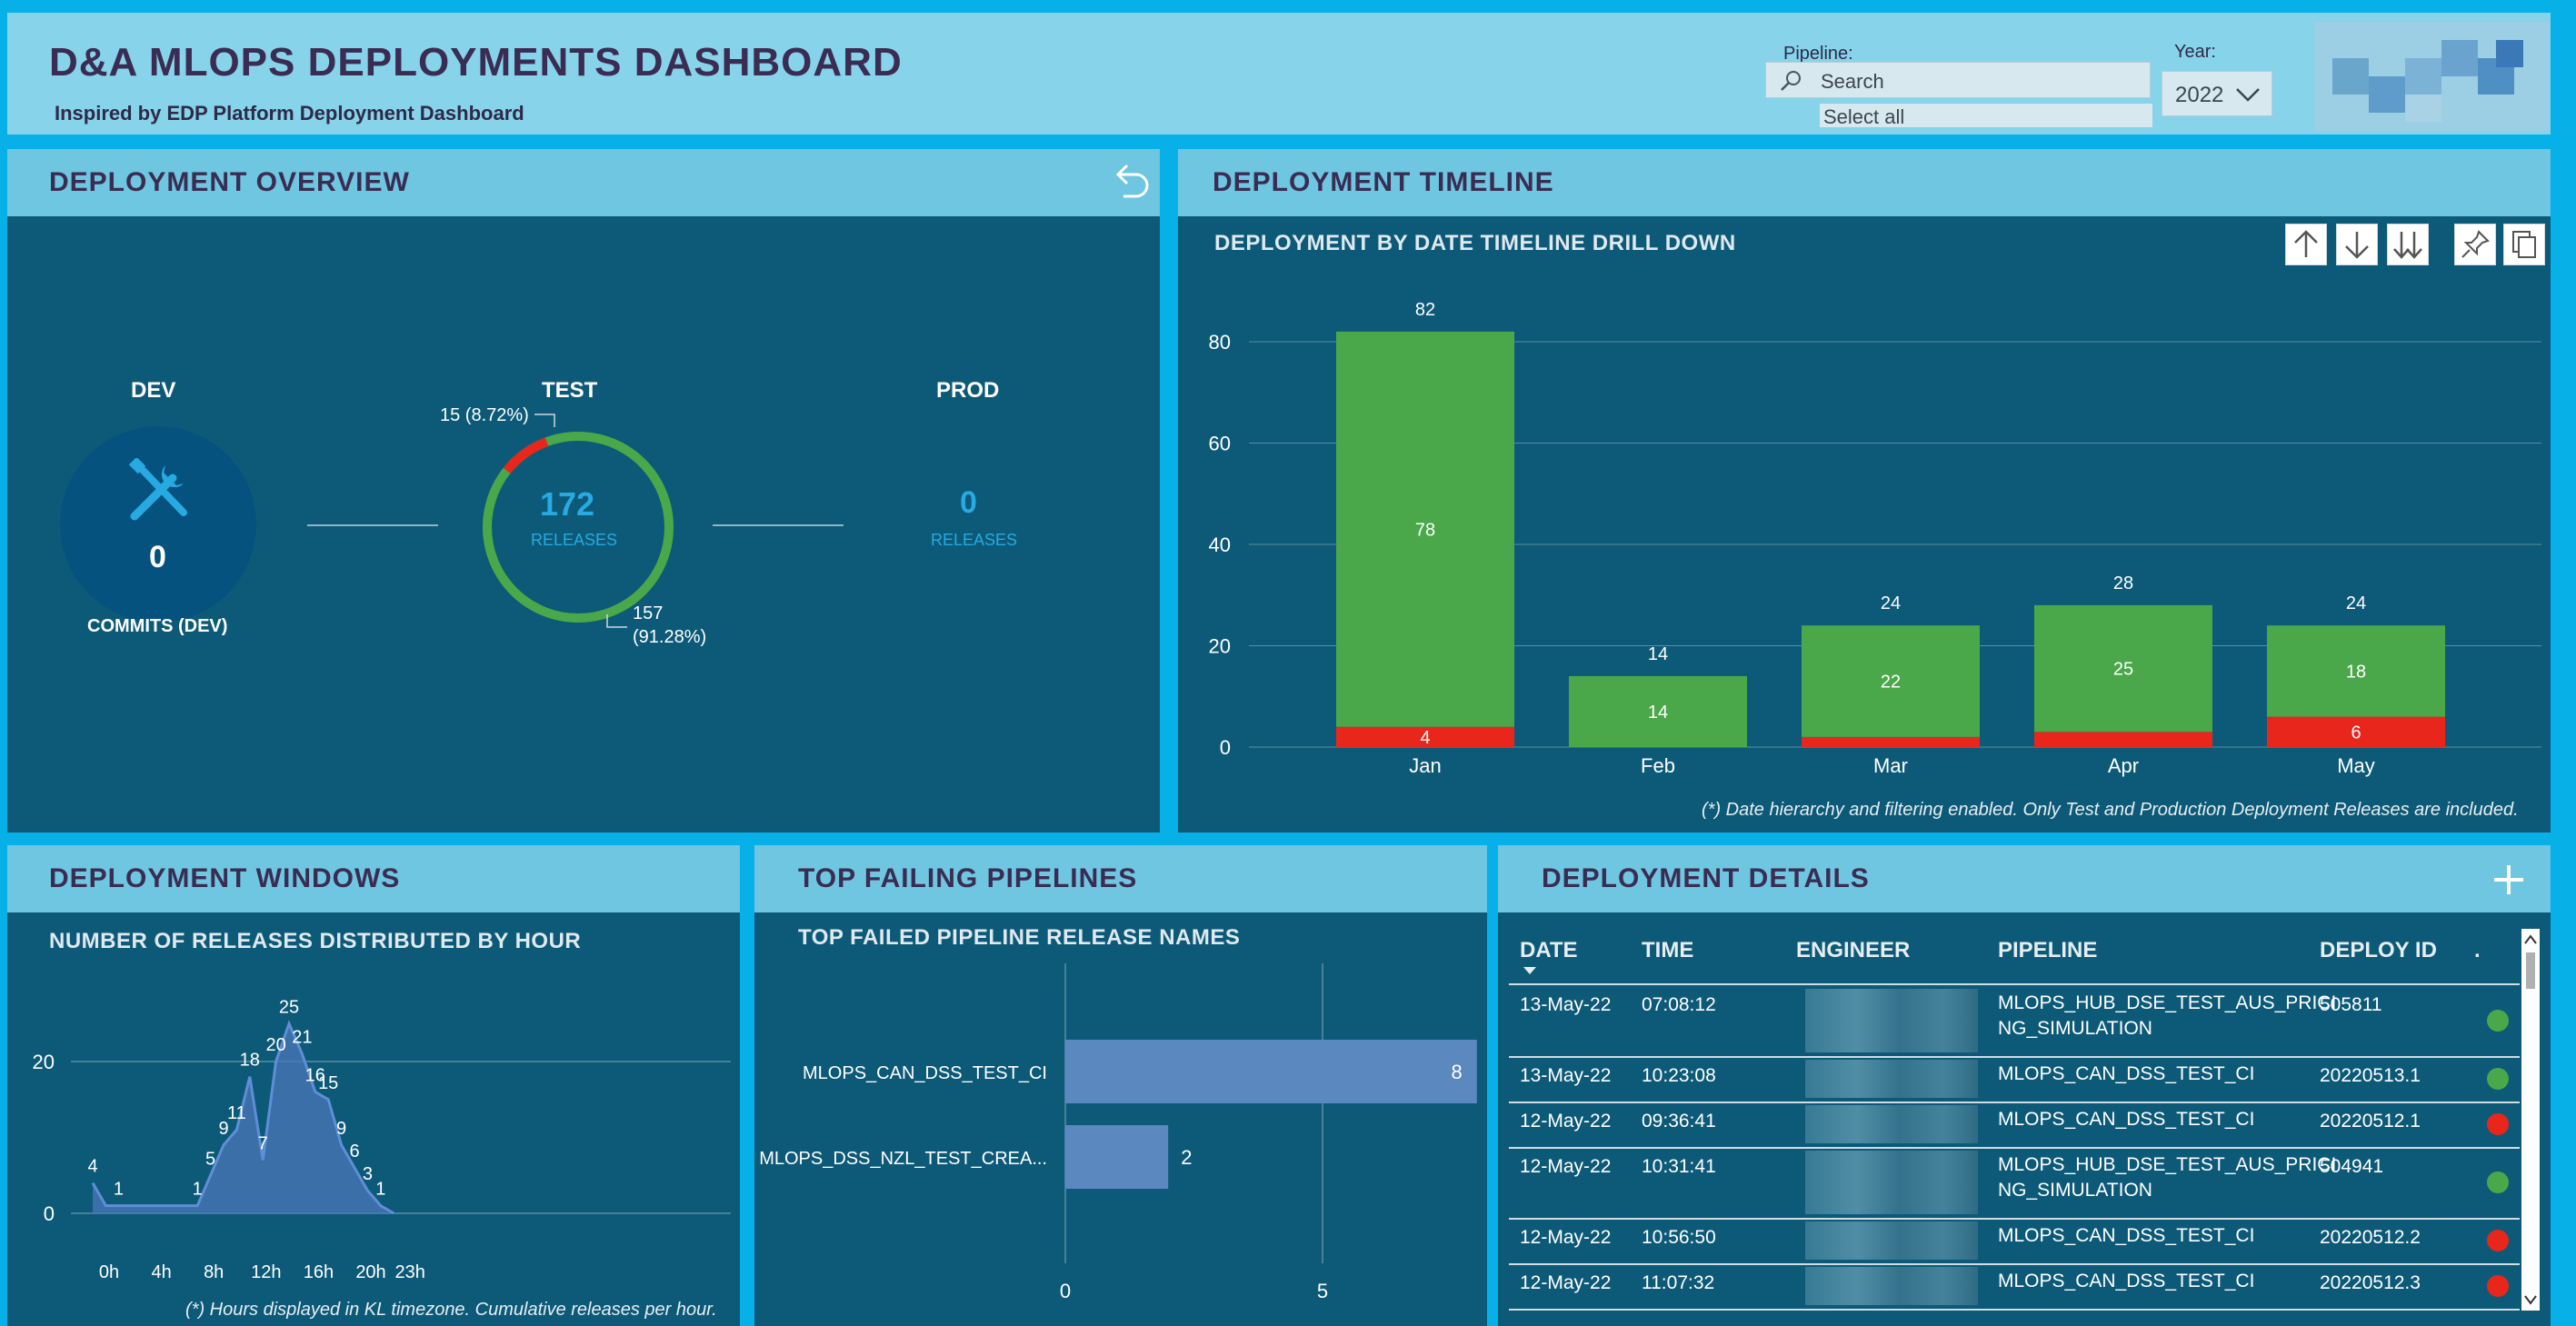 The height and width of the screenshot is (1326, 2576). Describe the element at coordinates (236, 1113) in the screenshot. I see `windows-point-label: 11` at that location.